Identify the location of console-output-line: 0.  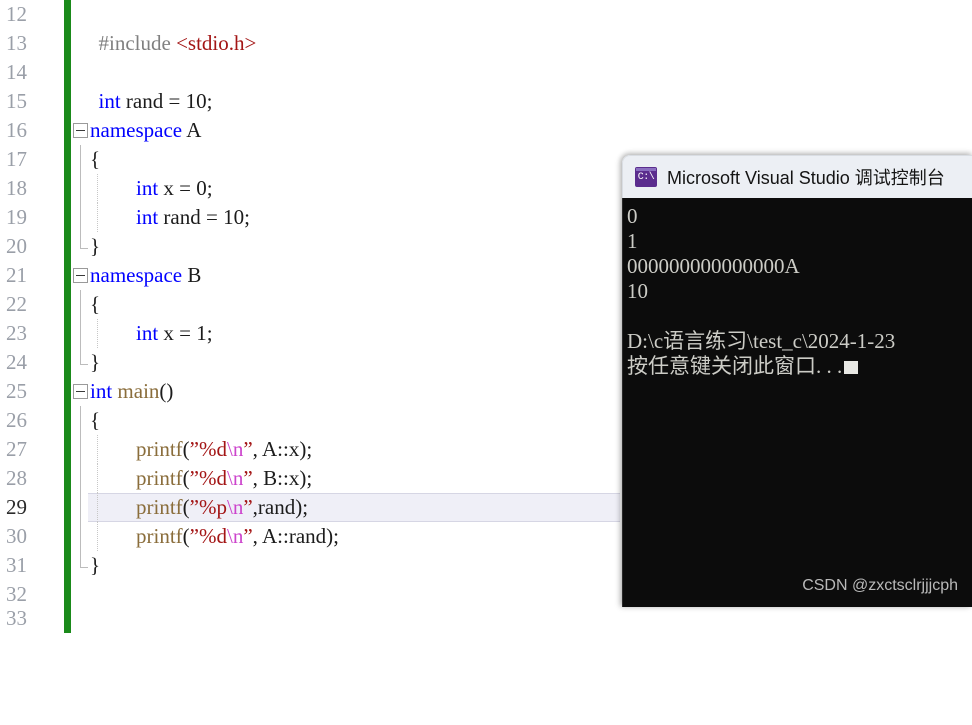
(632, 216).